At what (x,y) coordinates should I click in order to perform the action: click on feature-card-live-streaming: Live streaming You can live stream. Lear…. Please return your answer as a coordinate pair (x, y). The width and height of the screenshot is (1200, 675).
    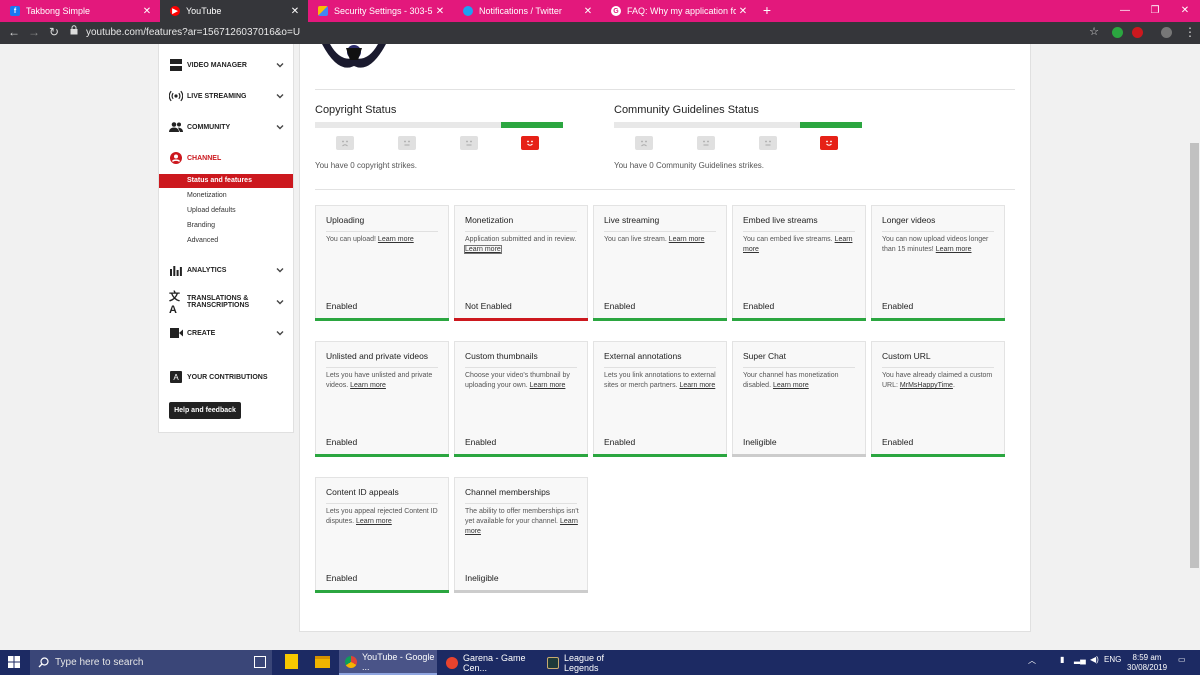
    Looking at the image, I should click on (660, 263).